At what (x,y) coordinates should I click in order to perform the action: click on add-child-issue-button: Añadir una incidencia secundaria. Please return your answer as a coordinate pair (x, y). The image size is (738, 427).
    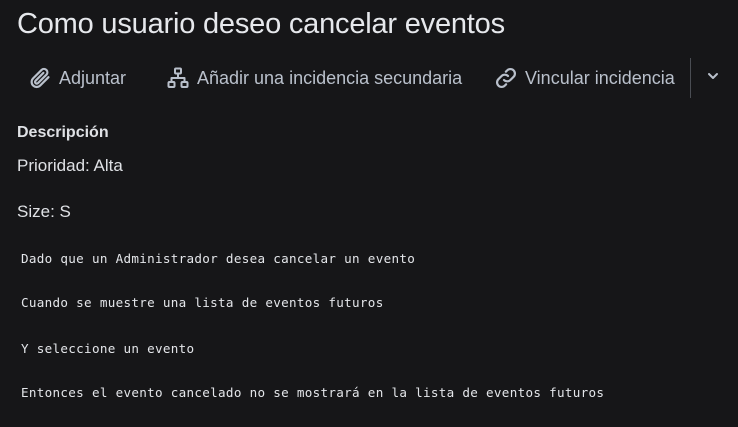
    Looking at the image, I should click on (314, 78).